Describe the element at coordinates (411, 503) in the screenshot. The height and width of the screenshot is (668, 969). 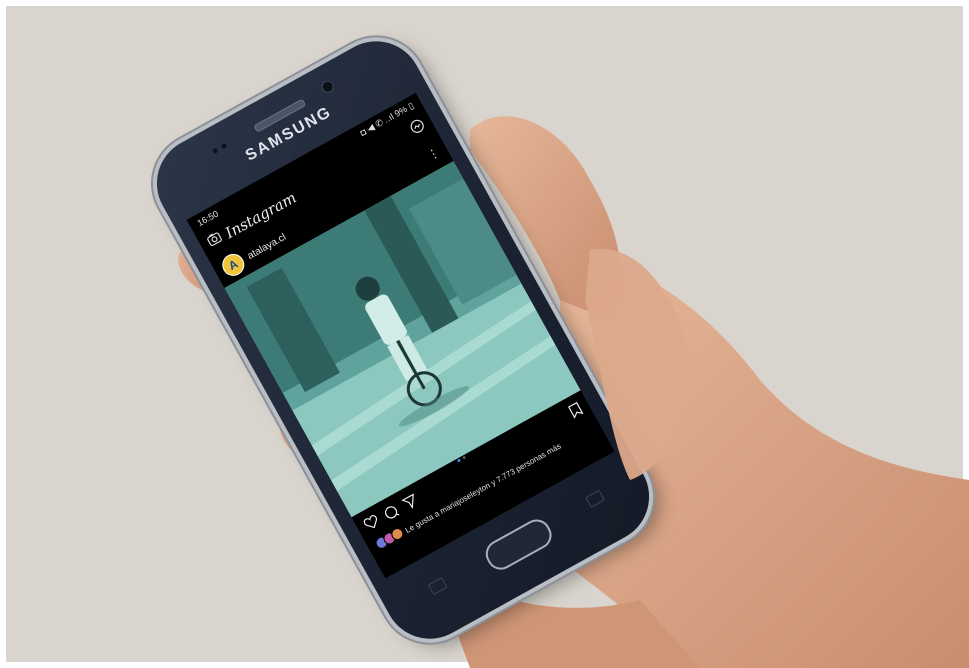
I see `send-icon` at that location.